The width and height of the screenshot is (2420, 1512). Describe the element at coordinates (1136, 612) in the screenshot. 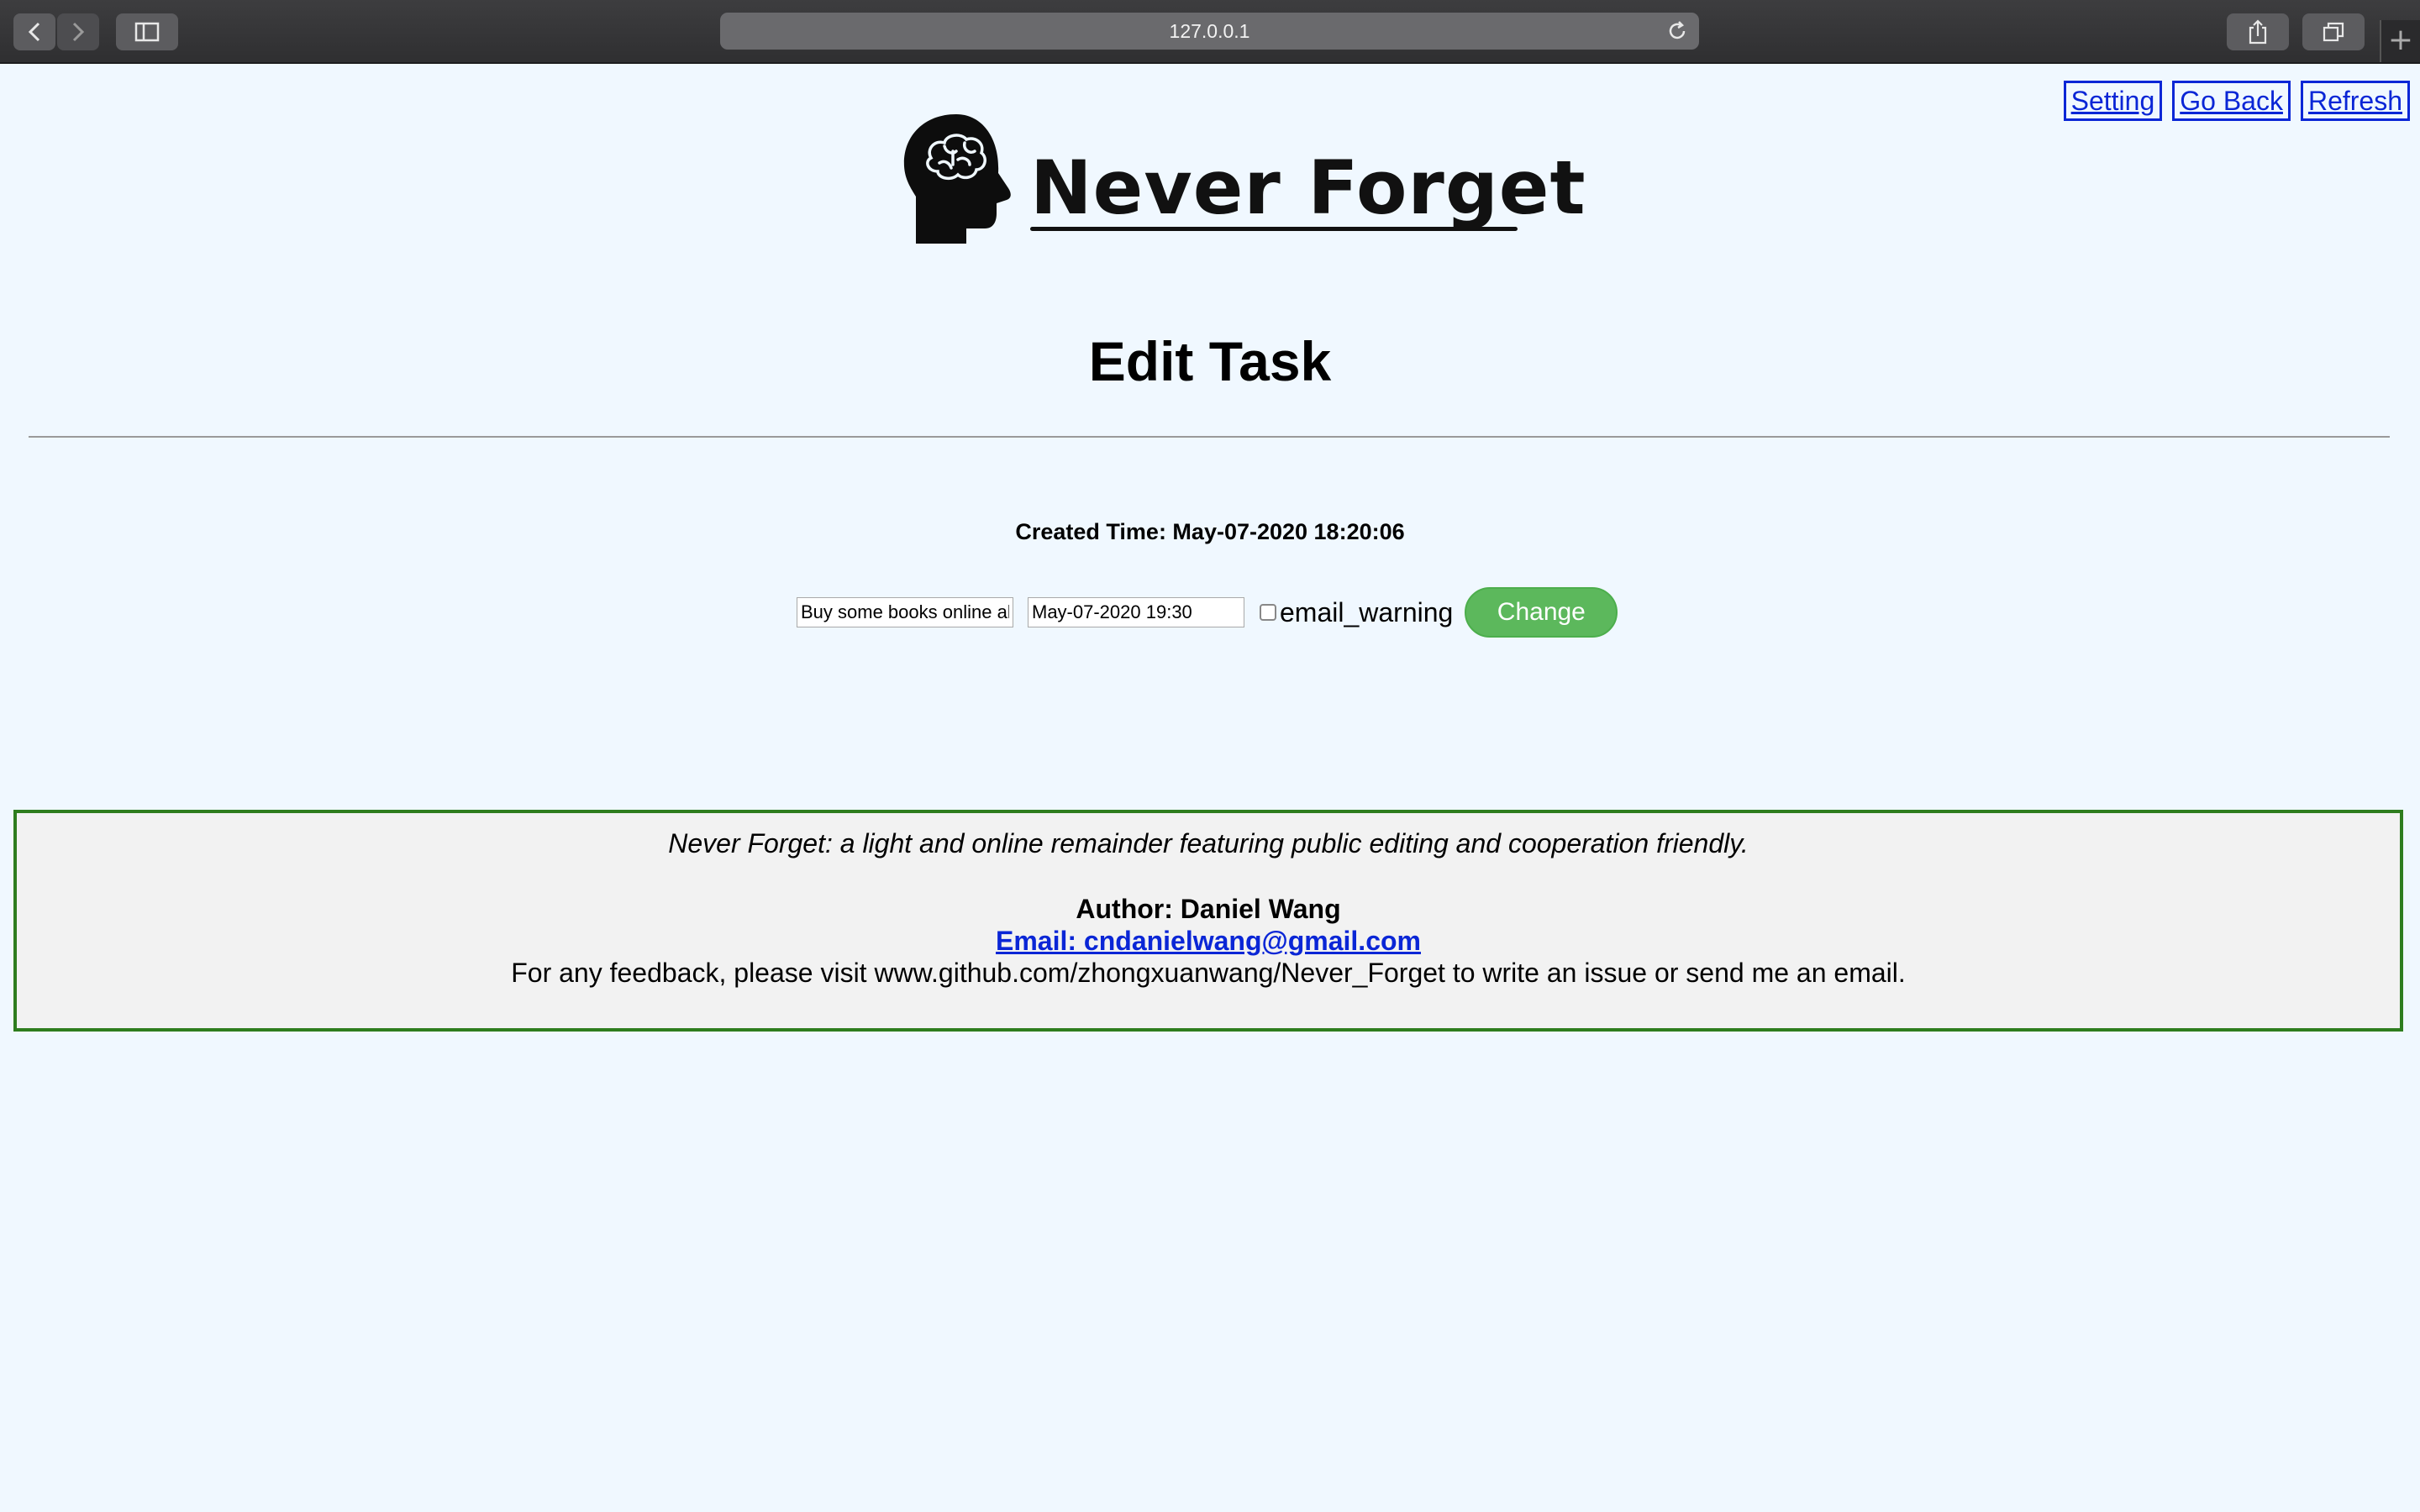

I see `time-input` at that location.